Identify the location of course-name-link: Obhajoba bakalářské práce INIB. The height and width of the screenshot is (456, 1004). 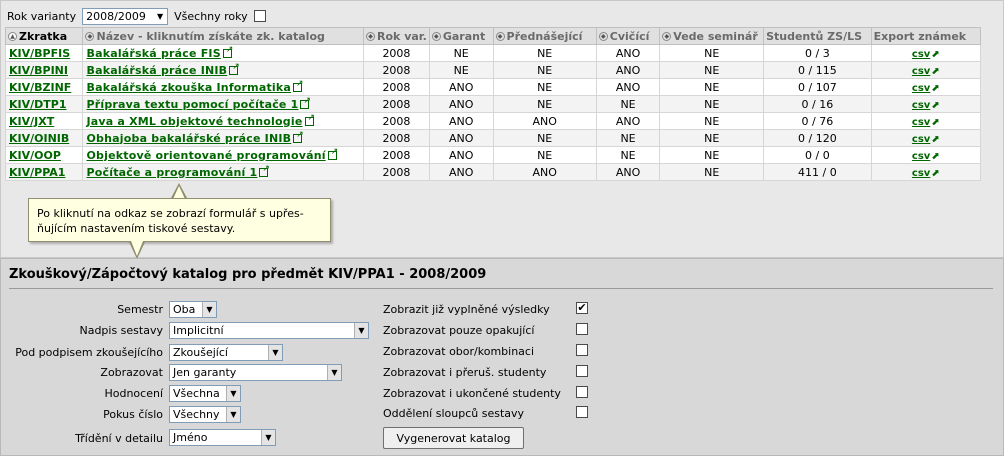
(188, 138).